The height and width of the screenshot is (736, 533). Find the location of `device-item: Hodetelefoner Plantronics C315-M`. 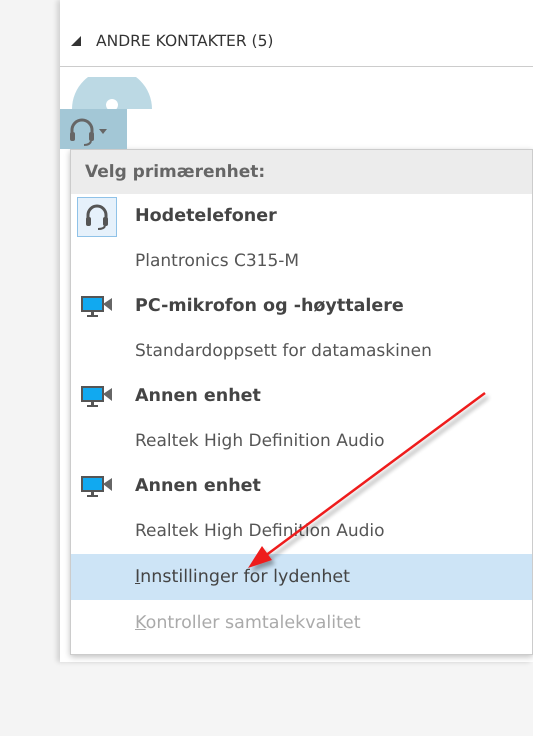

device-item: Hodetelefoner Plantronics C315-M is located at coordinates (301, 239).